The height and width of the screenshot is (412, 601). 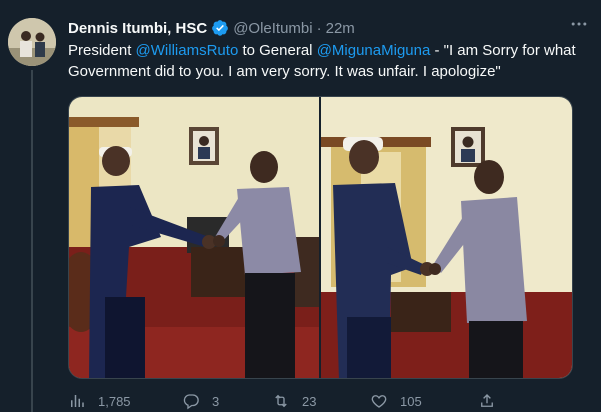 What do you see at coordinates (281, 401) in the screenshot?
I see `retweet-icon` at bounding box center [281, 401].